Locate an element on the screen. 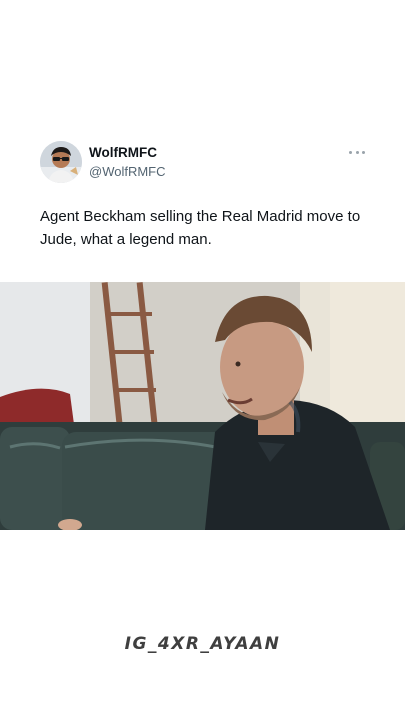 The height and width of the screenshot is (720, 405). more-dots-icon is located at coordinates (357, 152).